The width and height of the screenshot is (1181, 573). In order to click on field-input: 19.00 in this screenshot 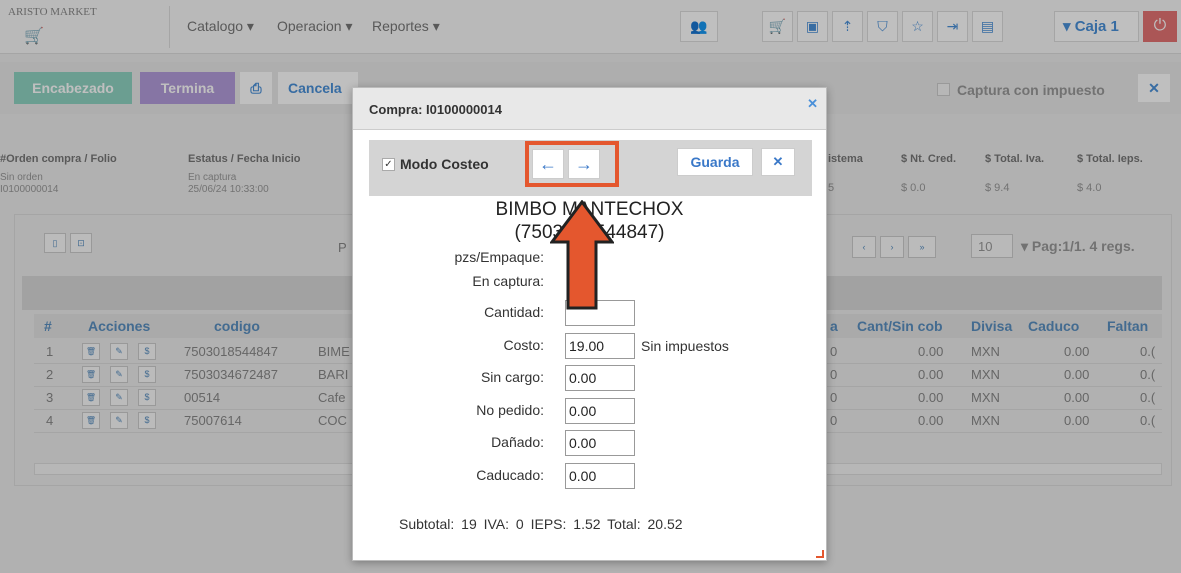, I will do `click(600, 345)`.